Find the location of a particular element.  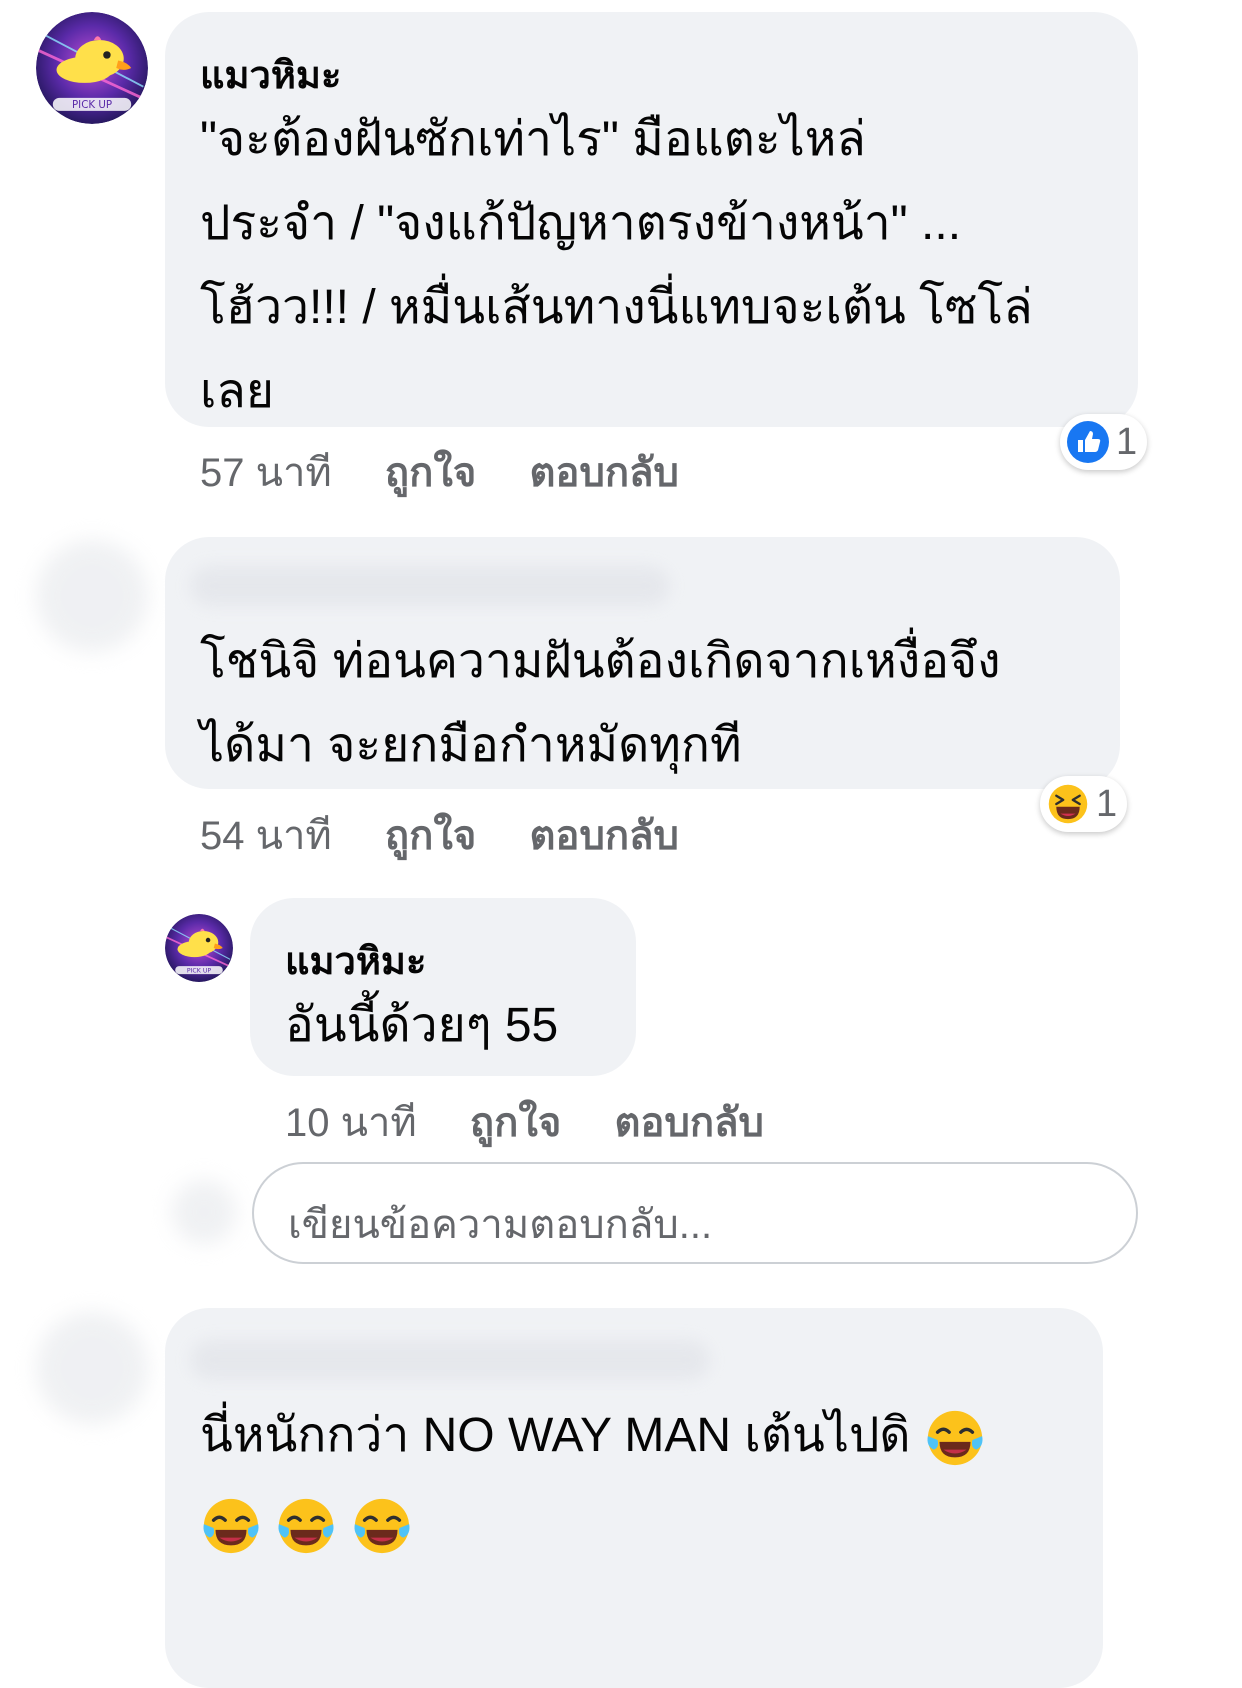

comment-timestamp: 57 นาที is located at coordinates (266, 472).